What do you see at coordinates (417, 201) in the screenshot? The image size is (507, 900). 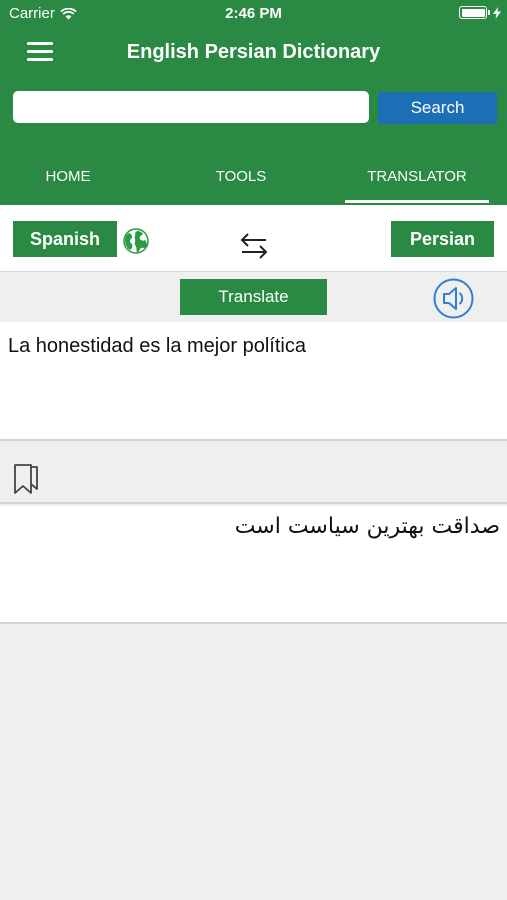 I see `active-tab-indicator` at bounding box center [417, 201].